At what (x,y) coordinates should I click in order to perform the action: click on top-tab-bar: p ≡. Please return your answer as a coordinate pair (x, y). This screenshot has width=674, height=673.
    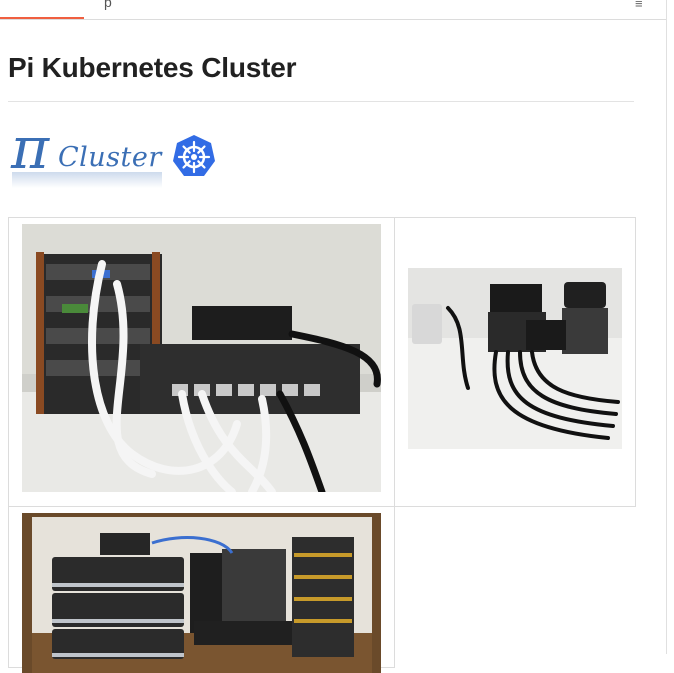
    Looking at the image, I should click on (333, 10).